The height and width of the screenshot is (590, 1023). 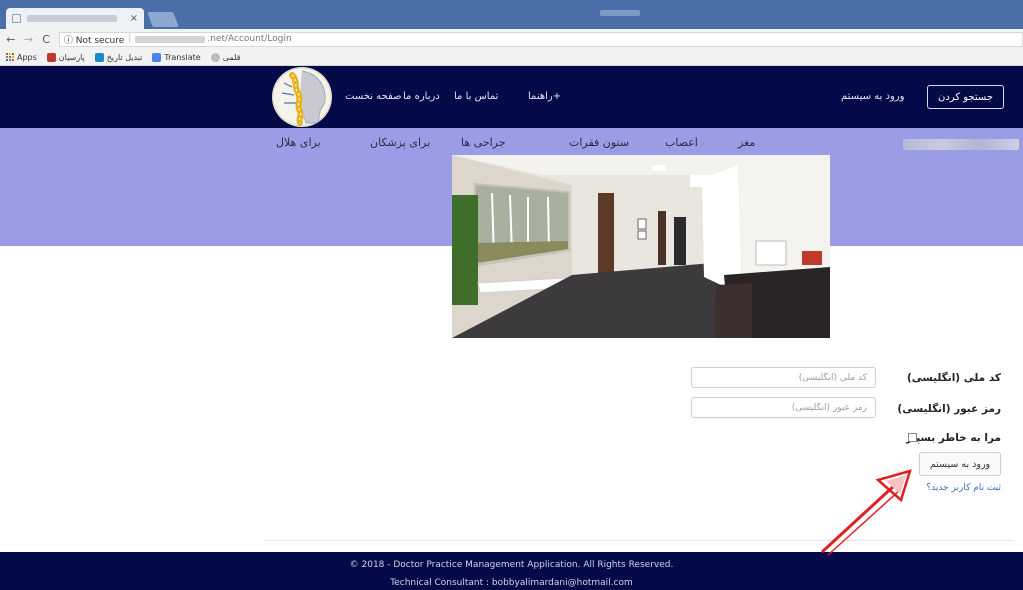 What do you see at coordinates (965, 97) in the screenshot?
I see `search-button: جستجو کردن` at bounding box center [965, 97].